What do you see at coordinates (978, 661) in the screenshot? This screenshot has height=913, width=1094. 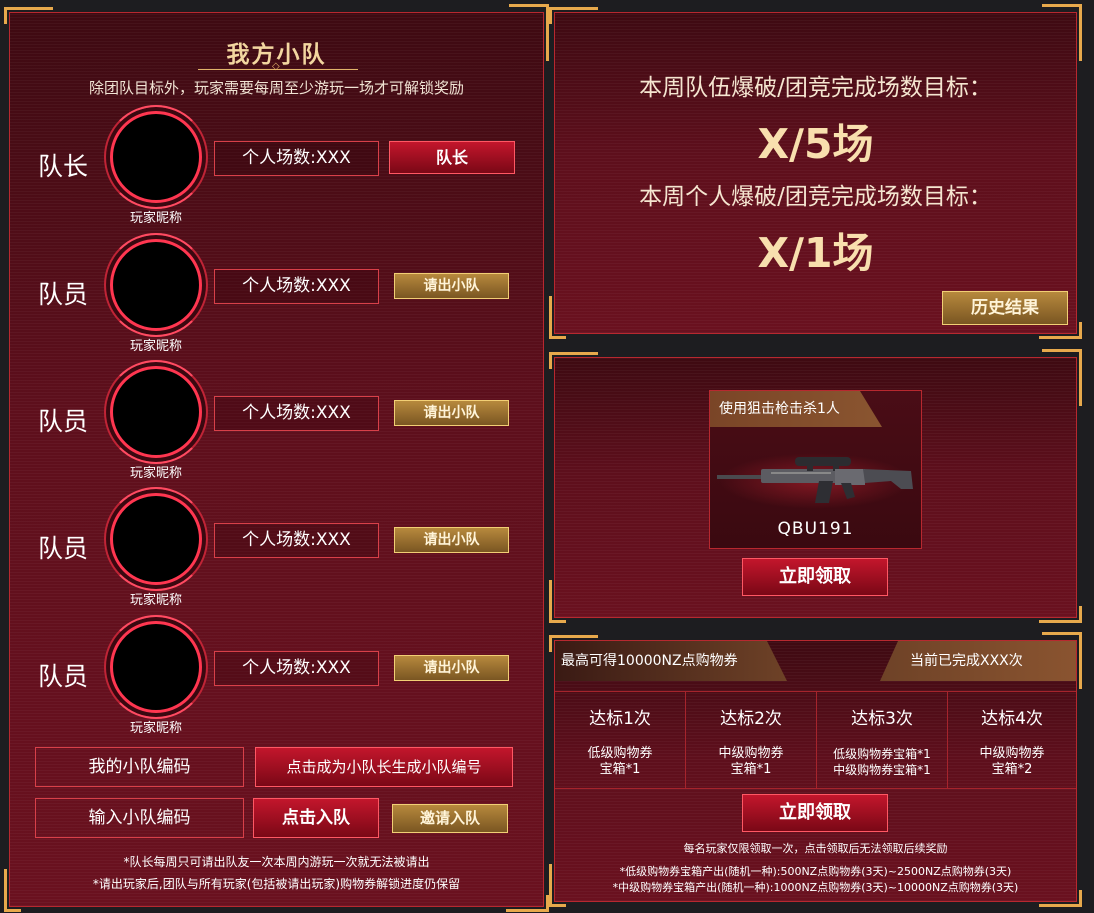 I see `progress-tag: 当前已完成XXX次` at bounding box center [978, 661].